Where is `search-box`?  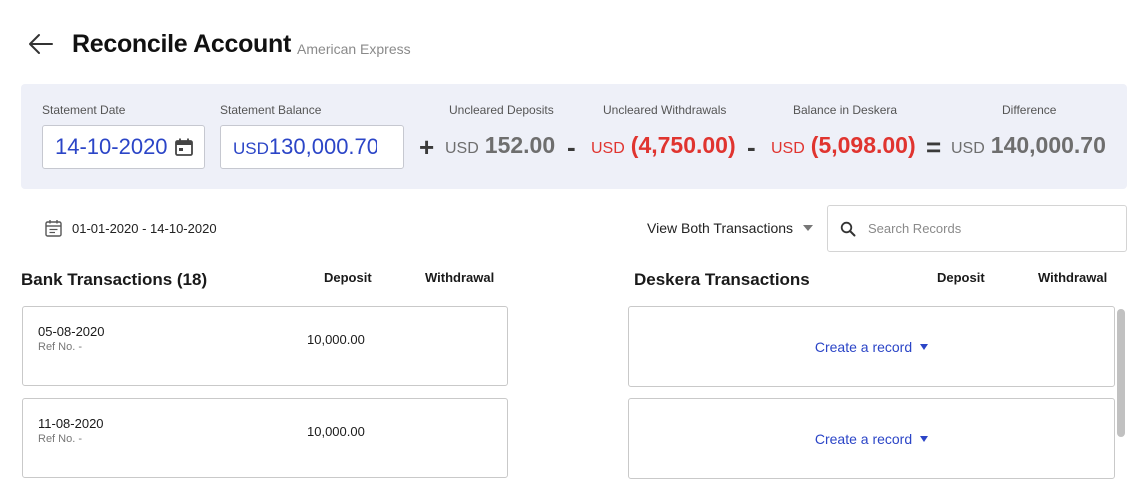 search-box is located at coordinates (977, 228).